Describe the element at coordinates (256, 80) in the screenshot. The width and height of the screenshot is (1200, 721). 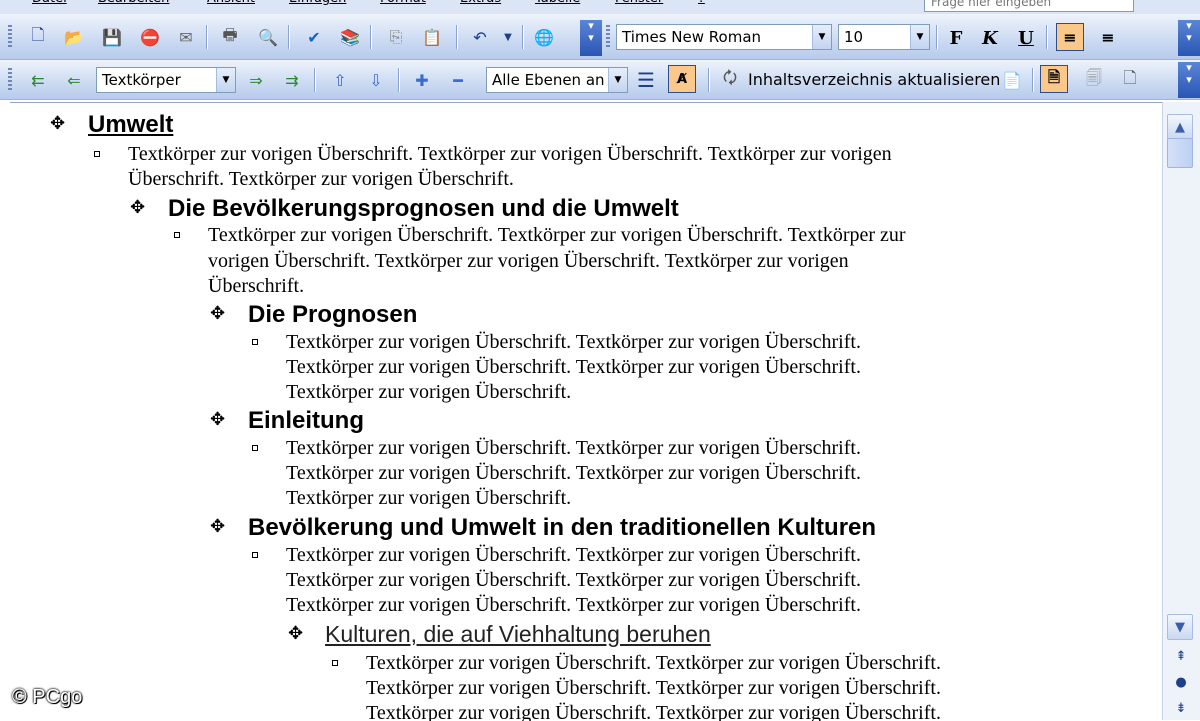
I see `demote-icon: ⇒` at that location.